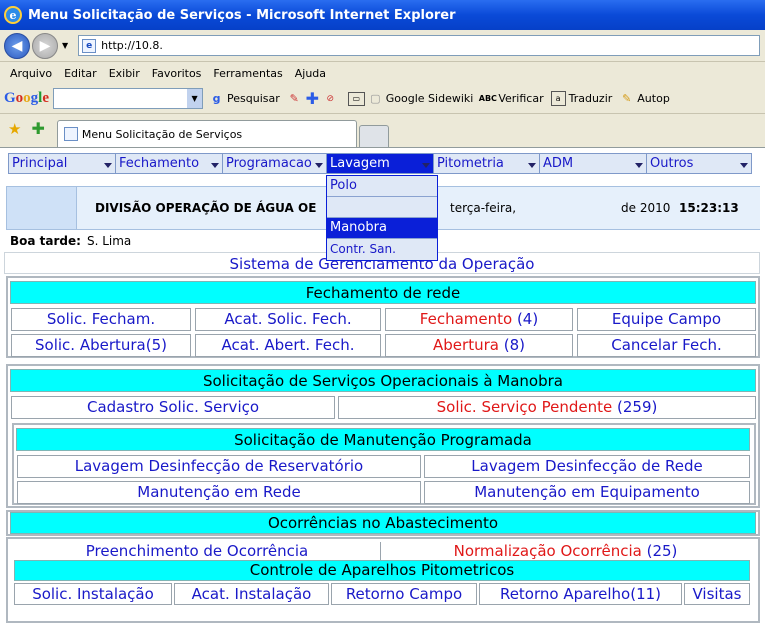  I want to click on translate-icon: a, so click(558, 98).